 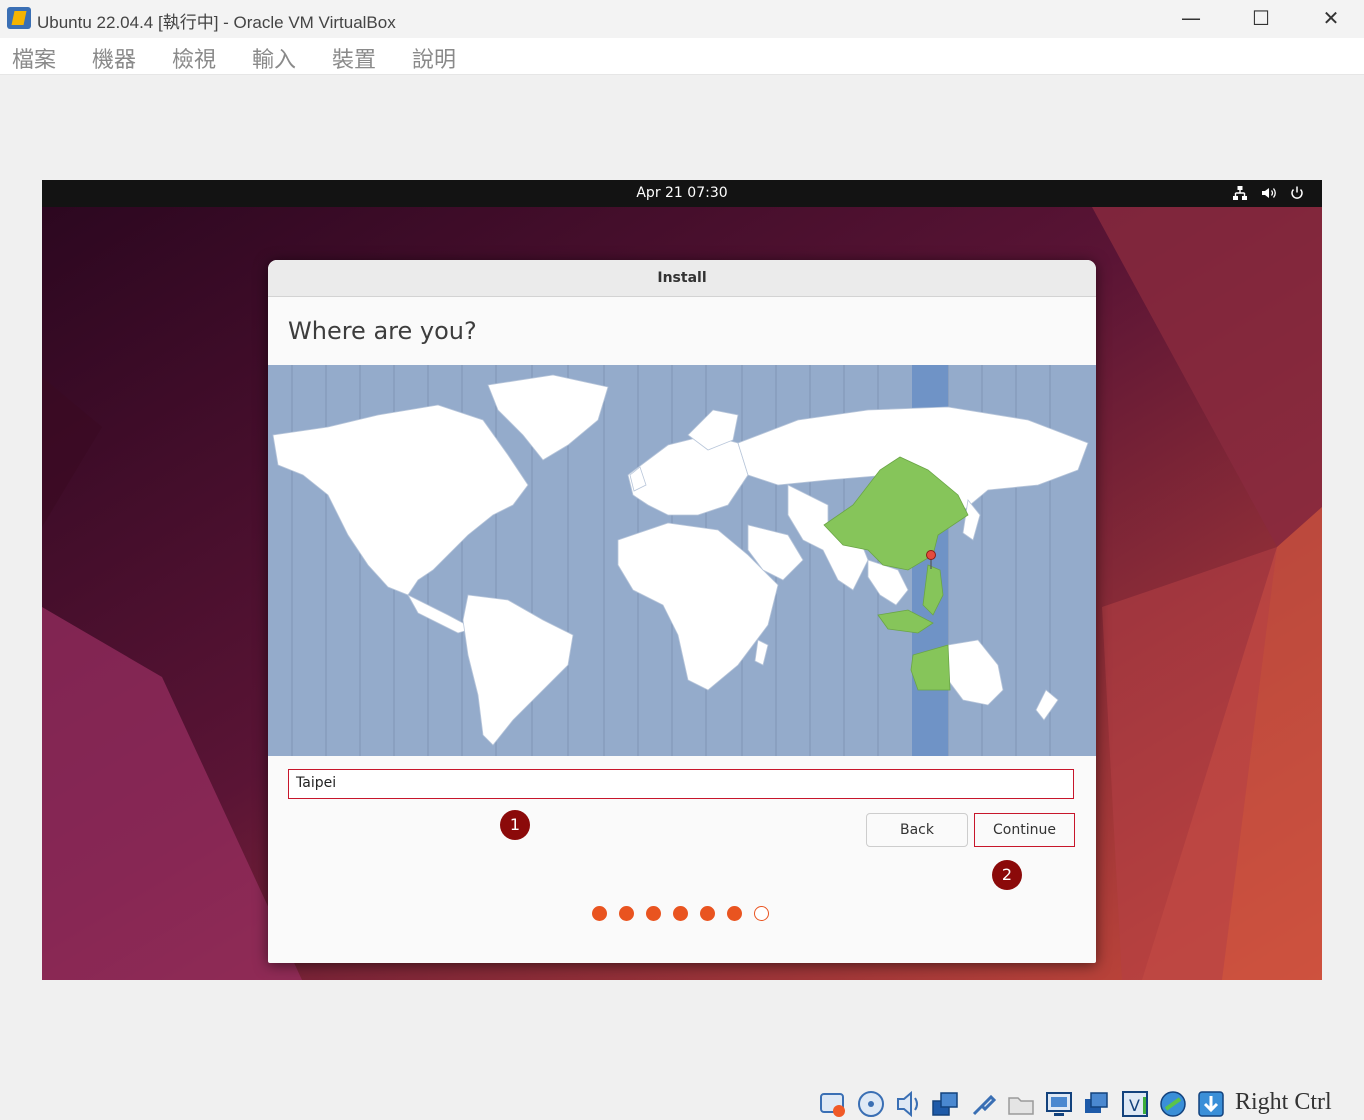 What do you see at coordinates (1173, 1104) in the screenshot?
I see `guest-additions-icon` at bounding box center [1173, 1104].